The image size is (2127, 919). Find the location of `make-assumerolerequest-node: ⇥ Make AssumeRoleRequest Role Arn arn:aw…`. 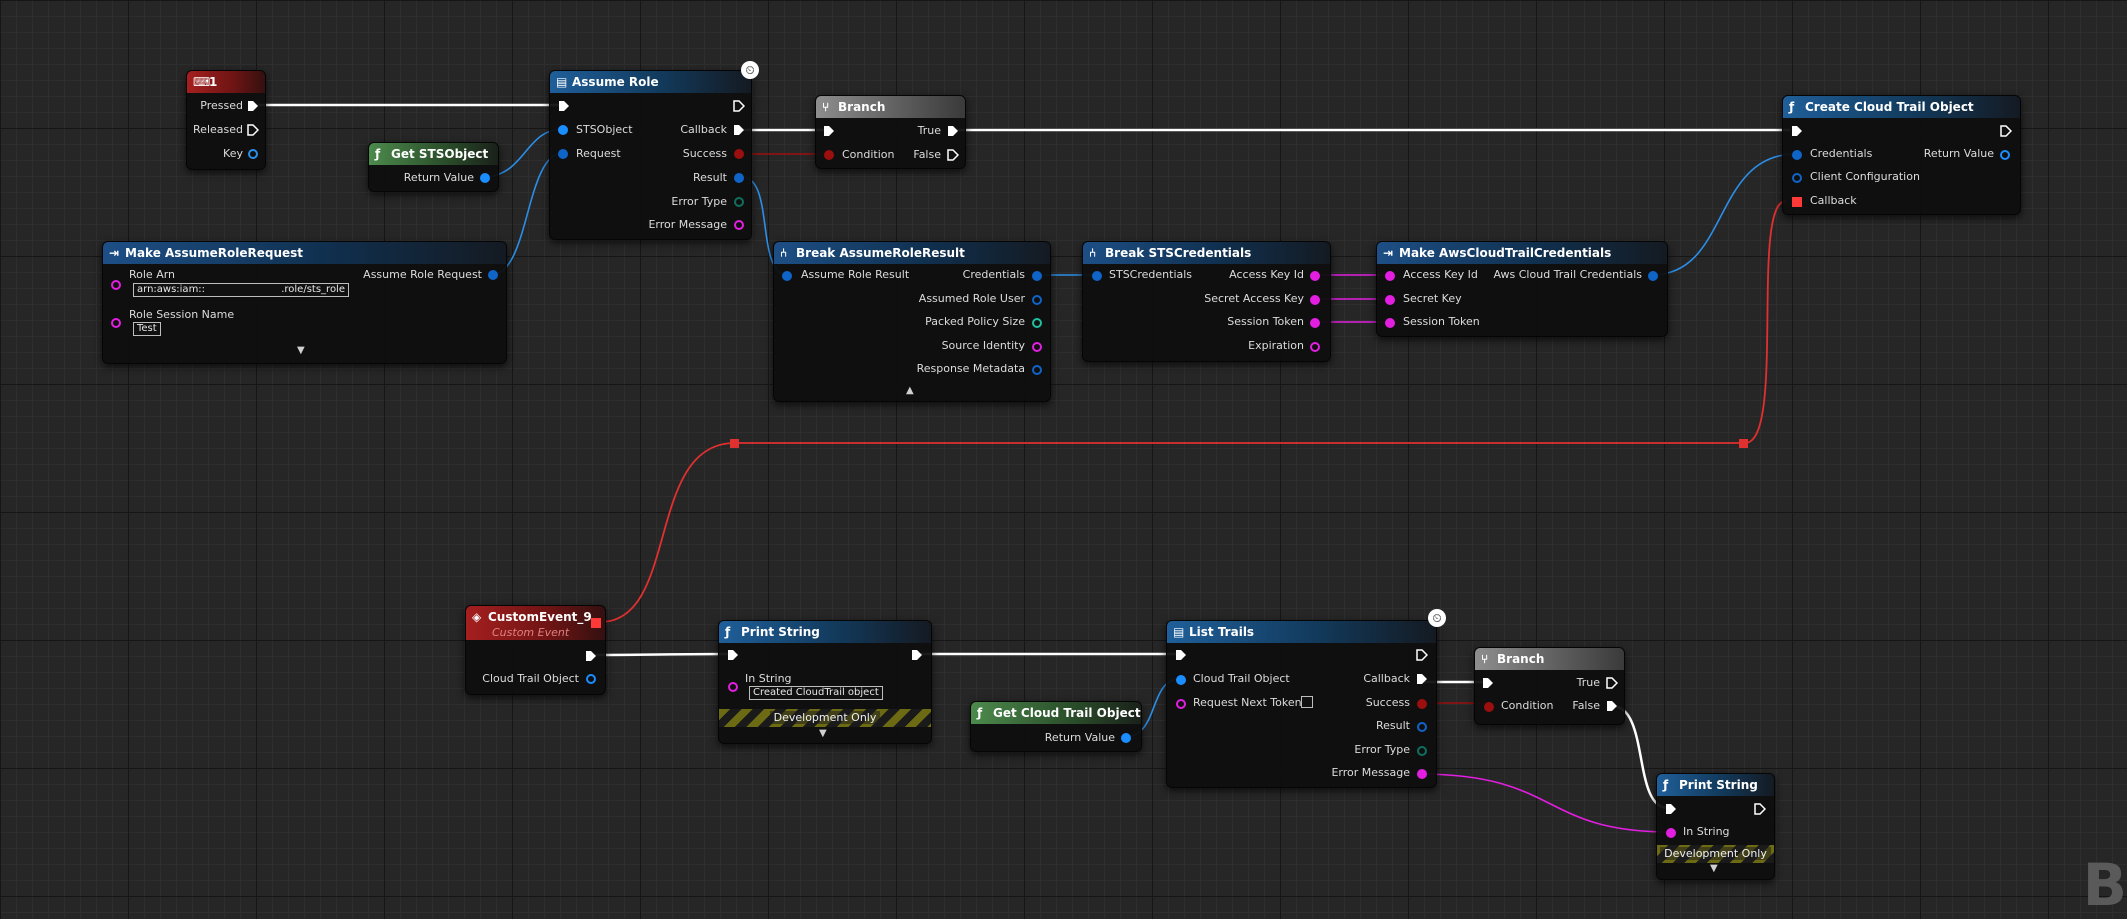

make-assumerolerequest-node: ⇥ Make AssumeRoleRequest Role Arn arn:aw… is located at coordinates (304, 302).